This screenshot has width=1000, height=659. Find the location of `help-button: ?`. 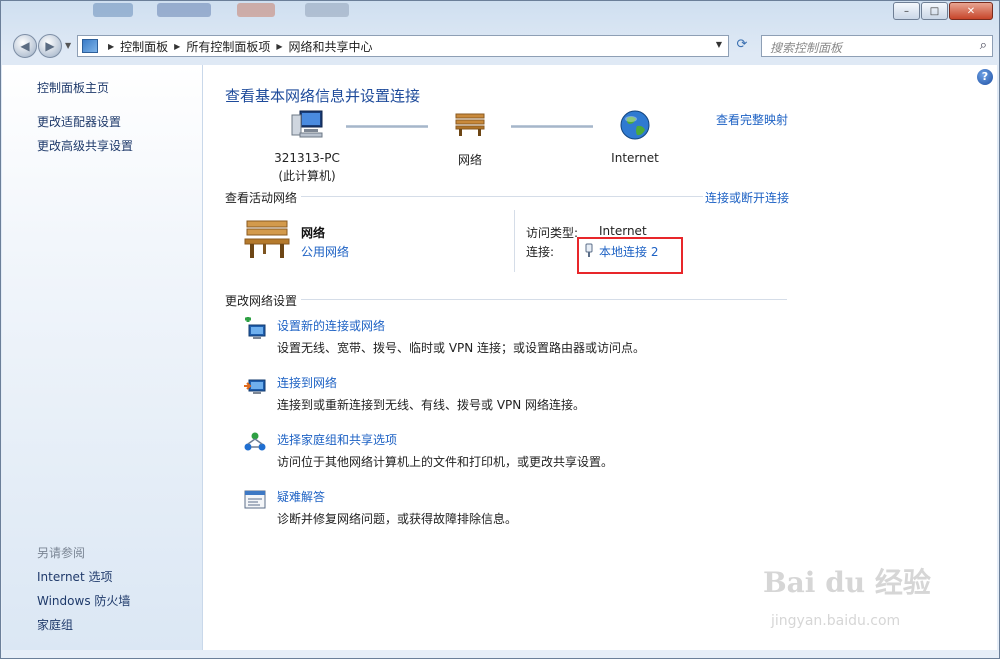

help-button: ? is located at coordinates (985, 77).